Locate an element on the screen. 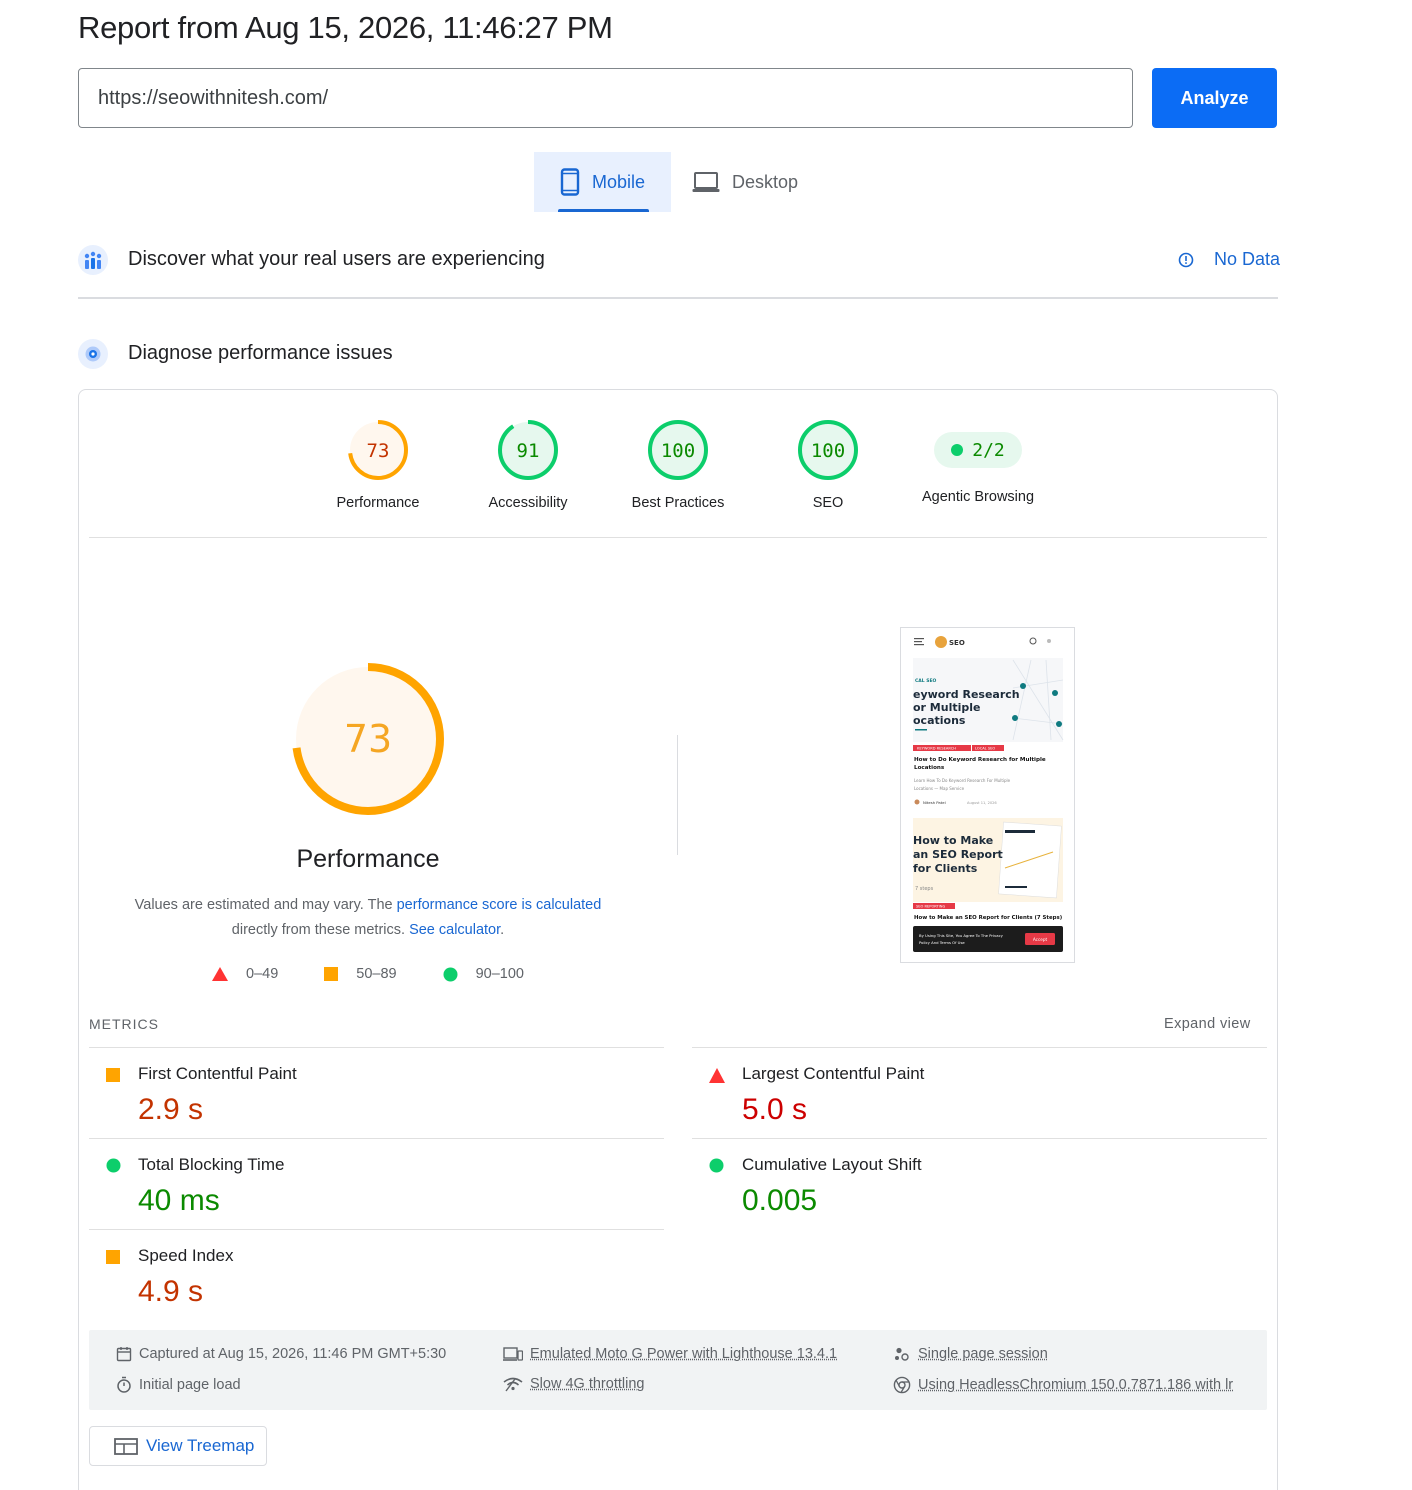 Image resolution: width=1412 pixels, height=1490 pixels. info-icon is located at coordinates (1186, 259).